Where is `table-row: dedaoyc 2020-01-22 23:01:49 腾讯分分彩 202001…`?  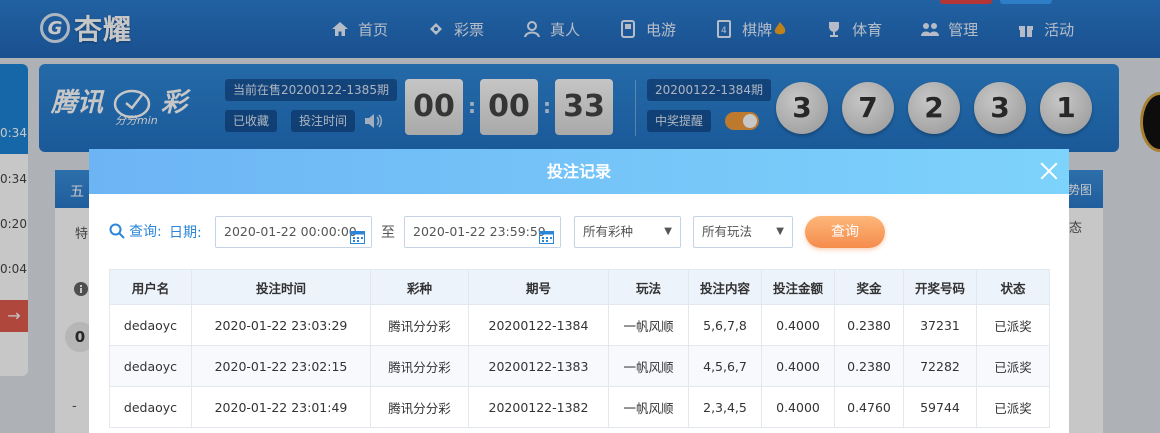 table-row: dedaoyc 2020-01-22 23:01:49 腾讯分分彩 202001… is located at coordinates (579, 407).